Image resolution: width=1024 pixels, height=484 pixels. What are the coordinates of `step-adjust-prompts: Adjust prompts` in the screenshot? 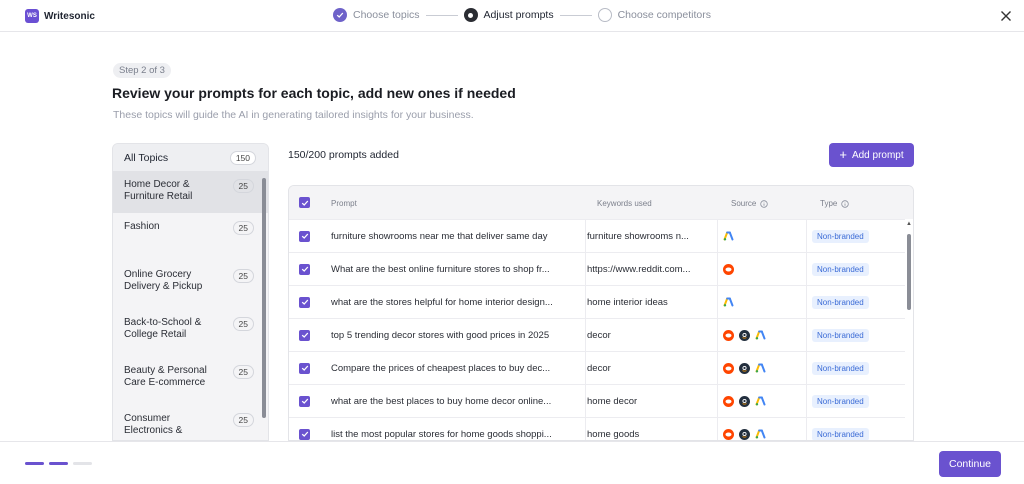 It's located at (508, 15).